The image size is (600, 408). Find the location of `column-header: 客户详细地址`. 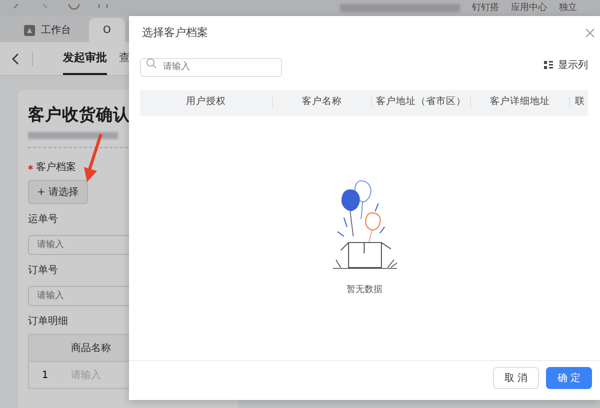

column-header: 客户详细地址 is located at coordinates (520, 102).